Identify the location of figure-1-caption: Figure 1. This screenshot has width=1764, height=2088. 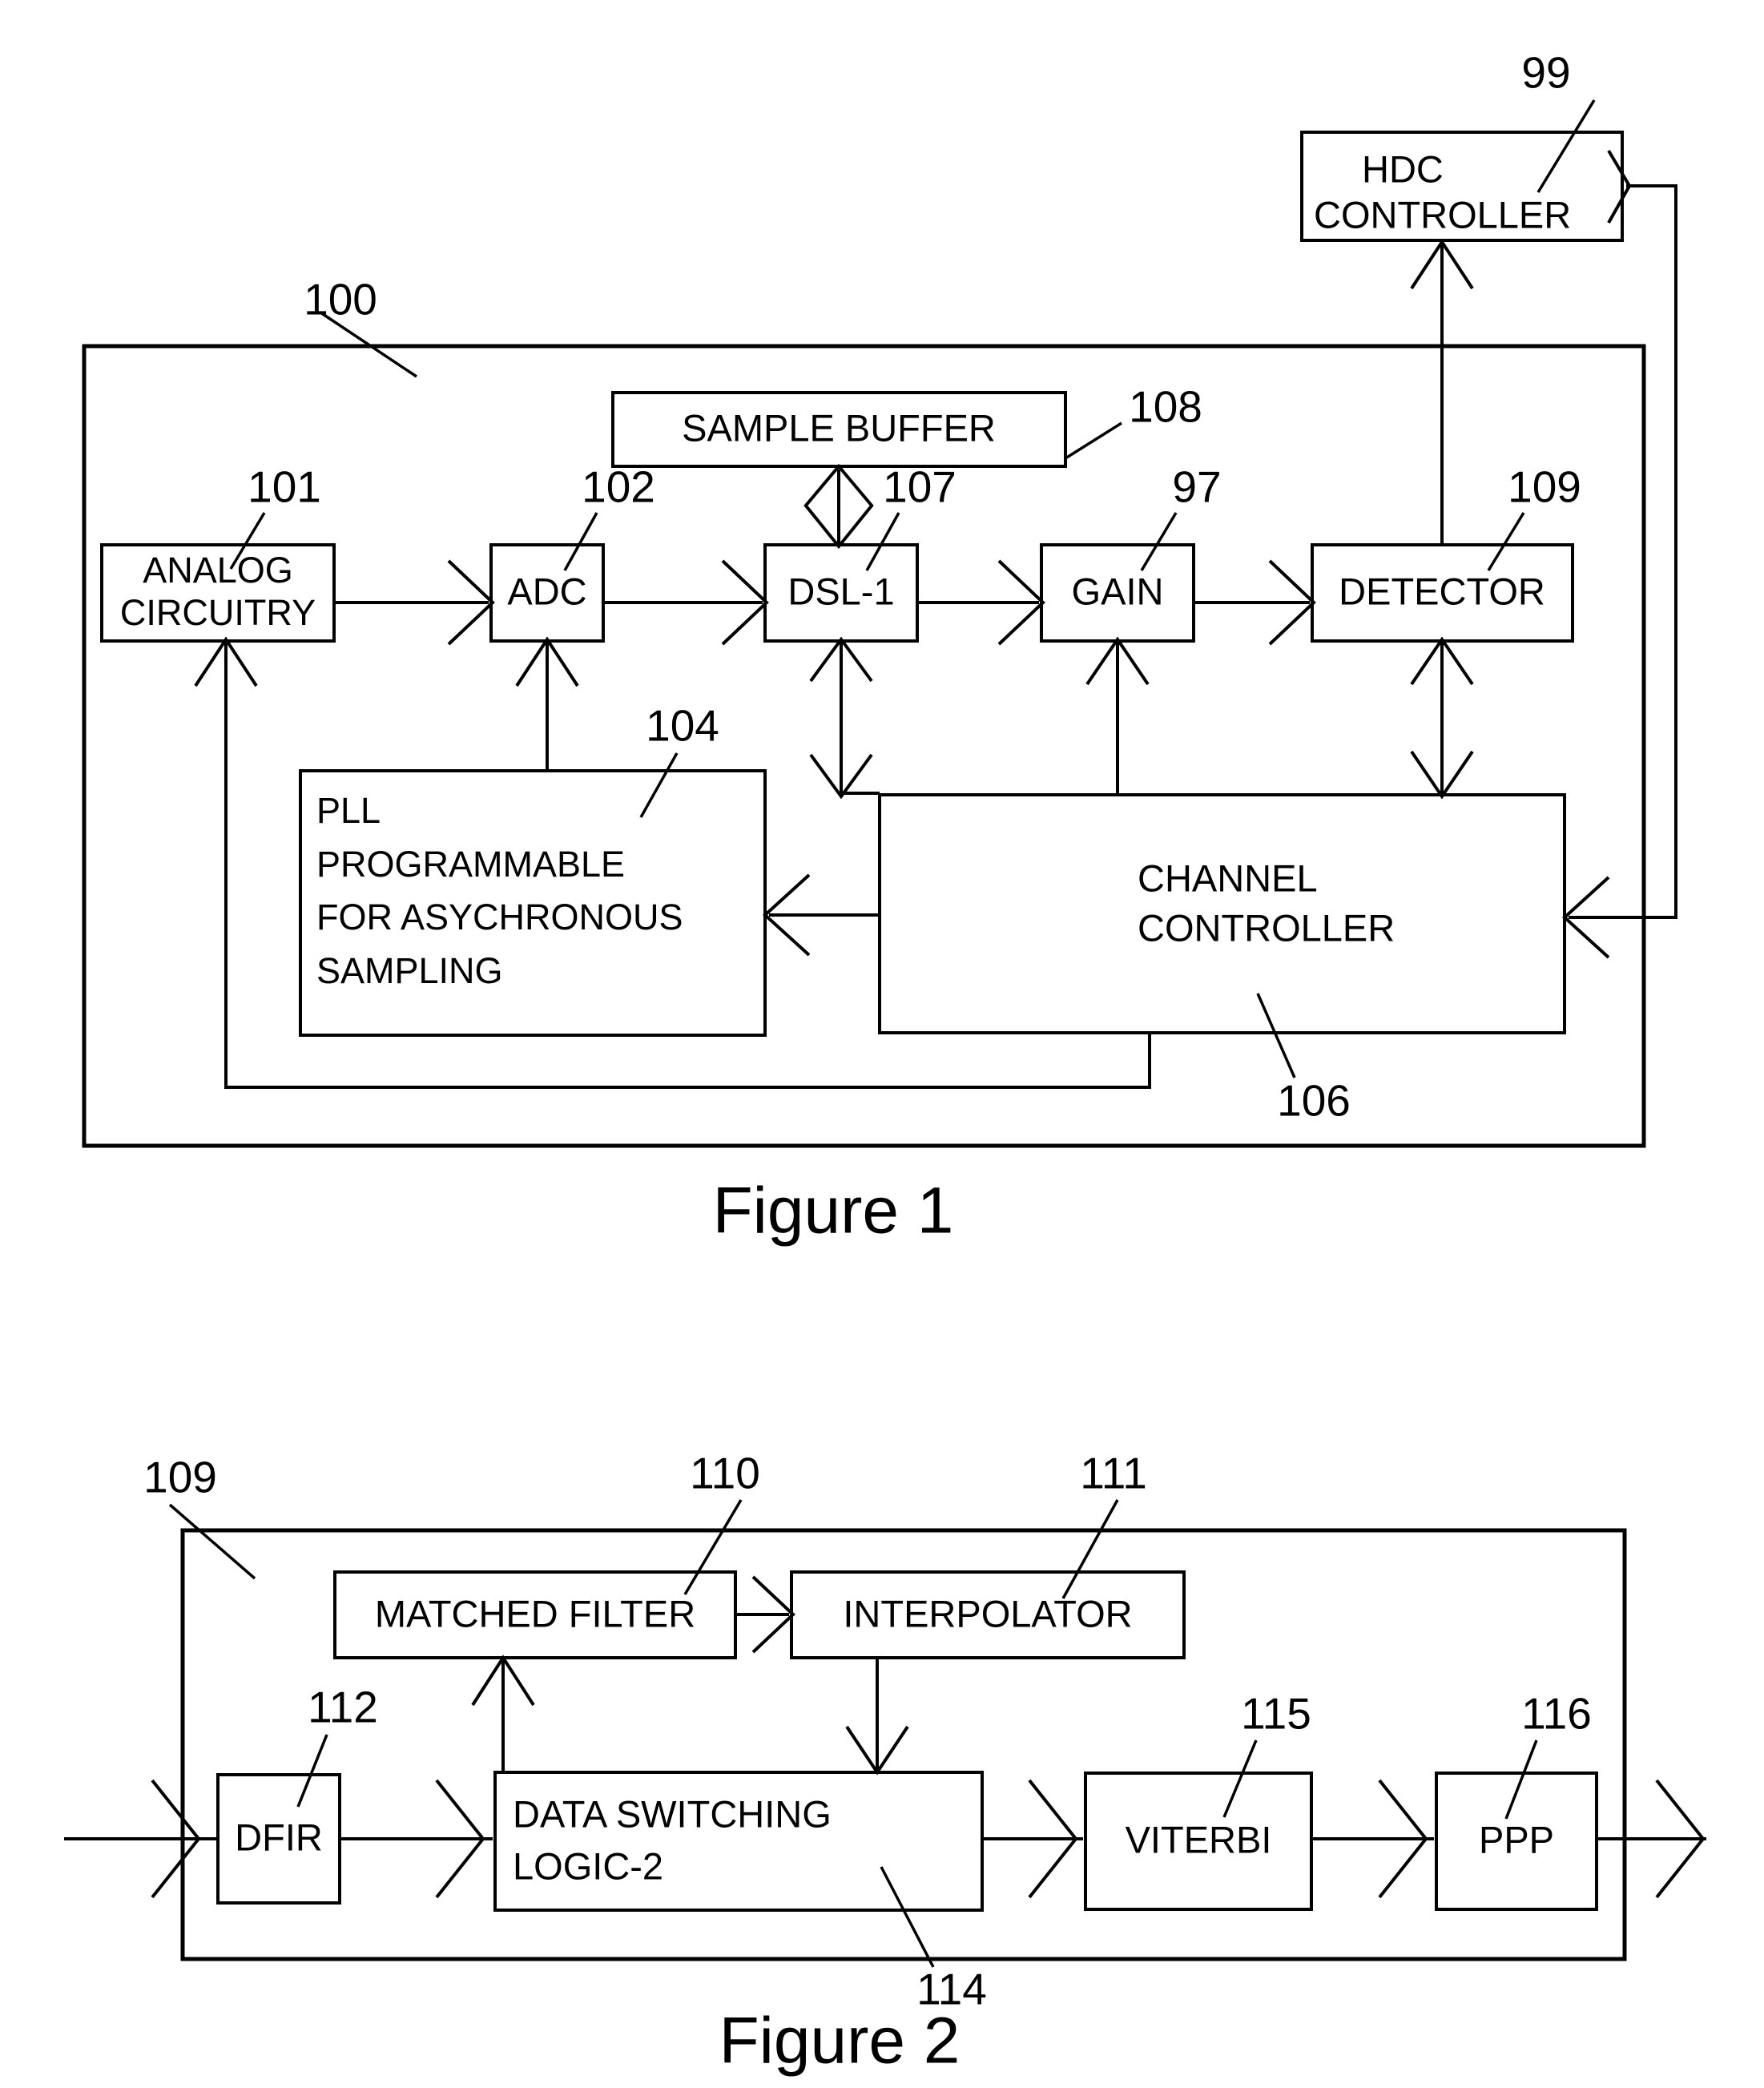
(833, 1211).